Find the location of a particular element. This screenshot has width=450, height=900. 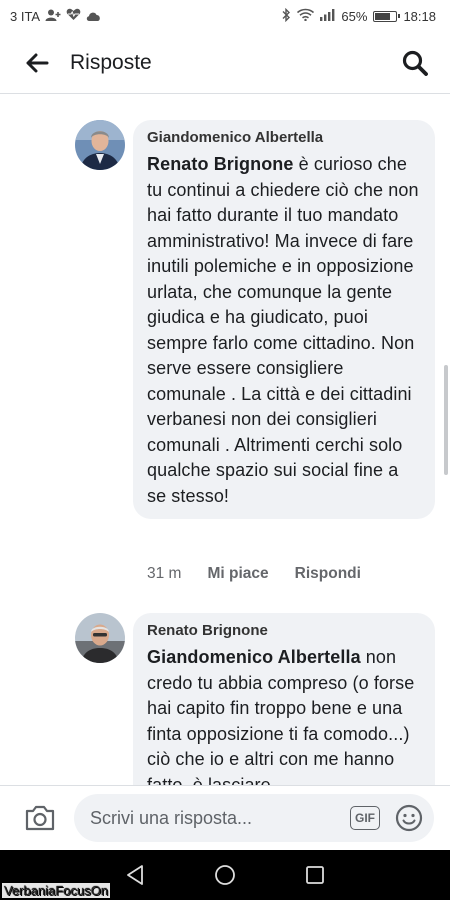

reply-button: Rispondi is located at coordinates (328, 574).